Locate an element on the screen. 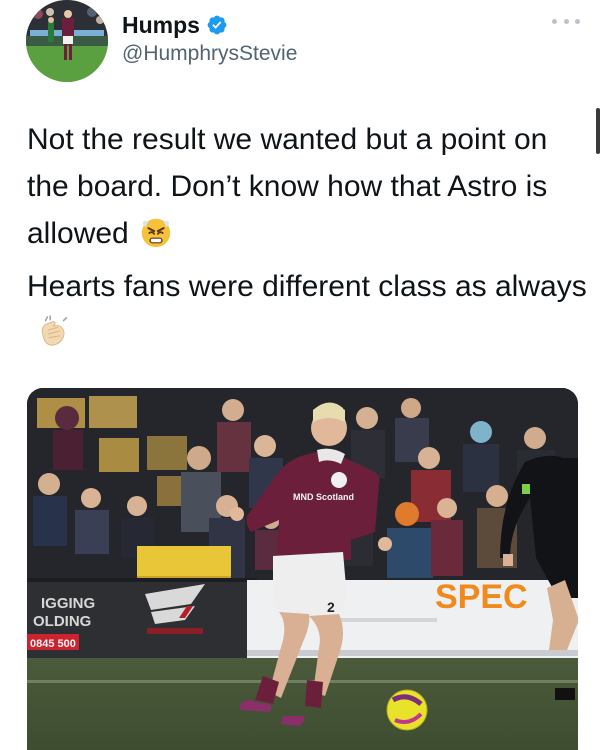 The image size is (604, 750). verified-badge-icon is located at coordinates (217, 25).